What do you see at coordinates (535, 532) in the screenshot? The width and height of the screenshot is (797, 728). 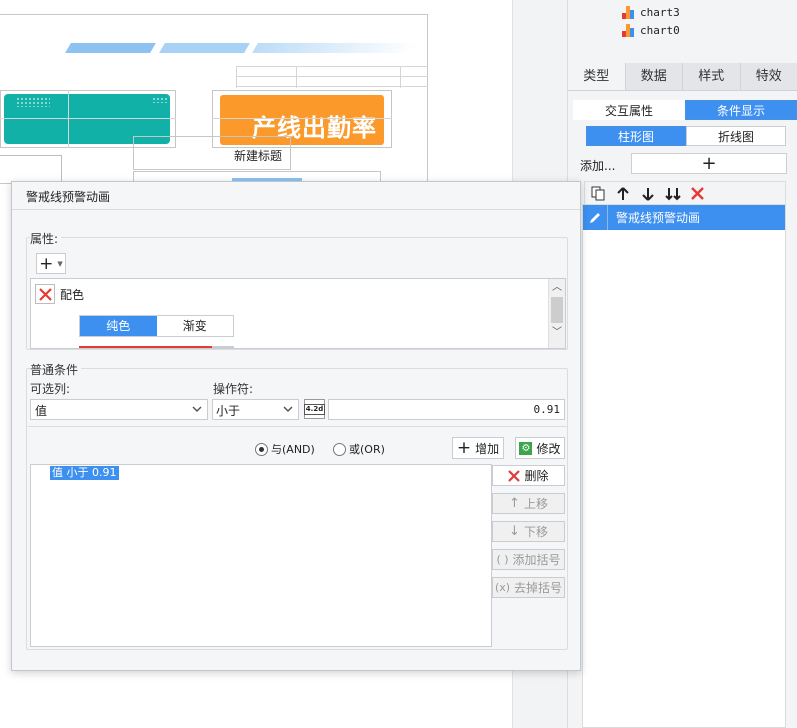 I see `move-down-button-label: 下移` at bounding box center [535, 532].